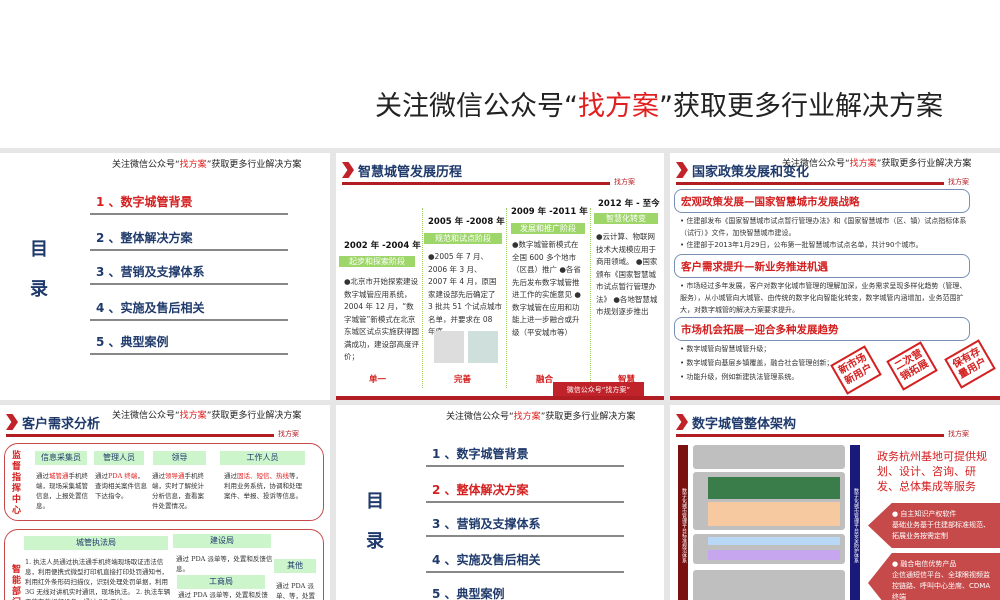 The height and width of the screenshot is (600, 1000). Describe the element at coordinates (62, 491) in the screenshot. I see `role-text: 通过城管通手机终端，现场采集城管信息，上报处置信息。` at that location.